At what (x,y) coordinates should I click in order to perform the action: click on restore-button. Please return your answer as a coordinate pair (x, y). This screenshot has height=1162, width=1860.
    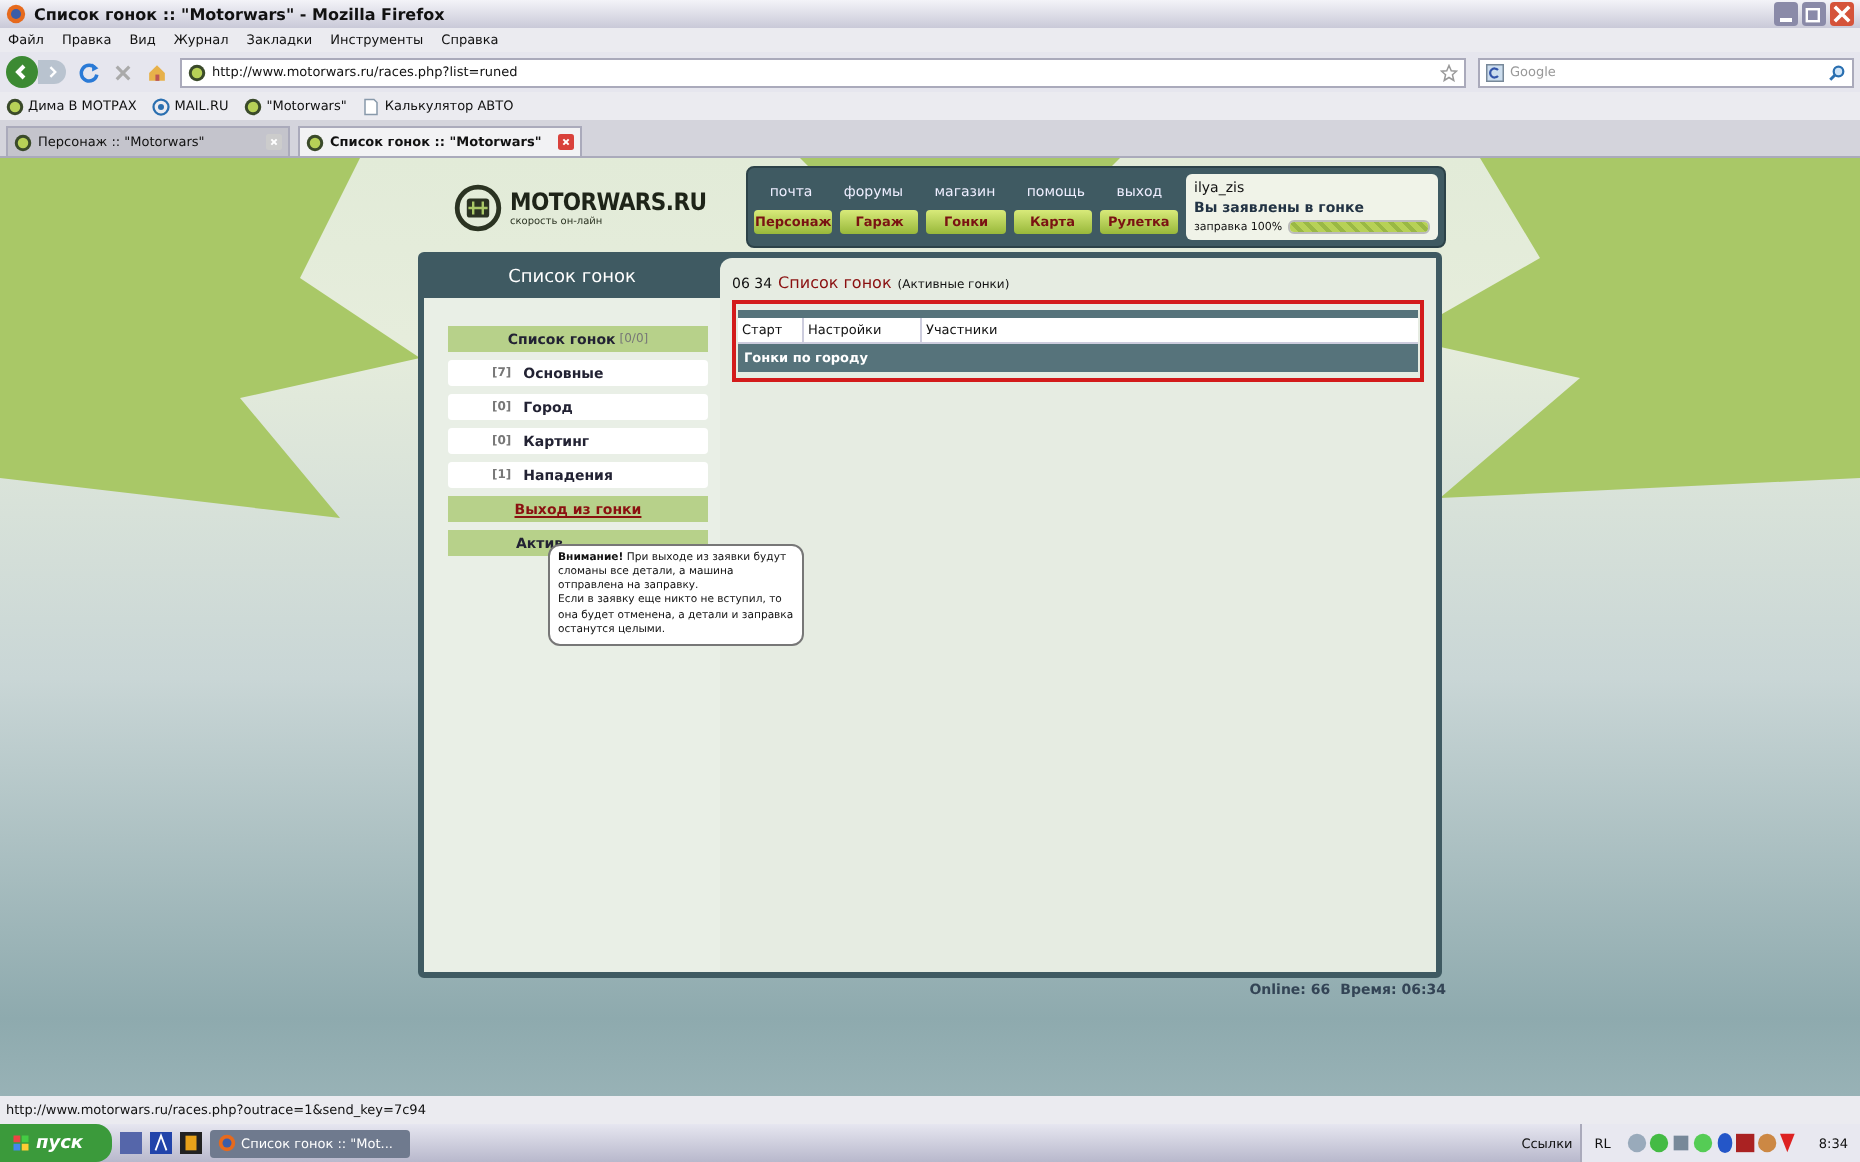
    Looking at the image, I should click on (1814, 14).